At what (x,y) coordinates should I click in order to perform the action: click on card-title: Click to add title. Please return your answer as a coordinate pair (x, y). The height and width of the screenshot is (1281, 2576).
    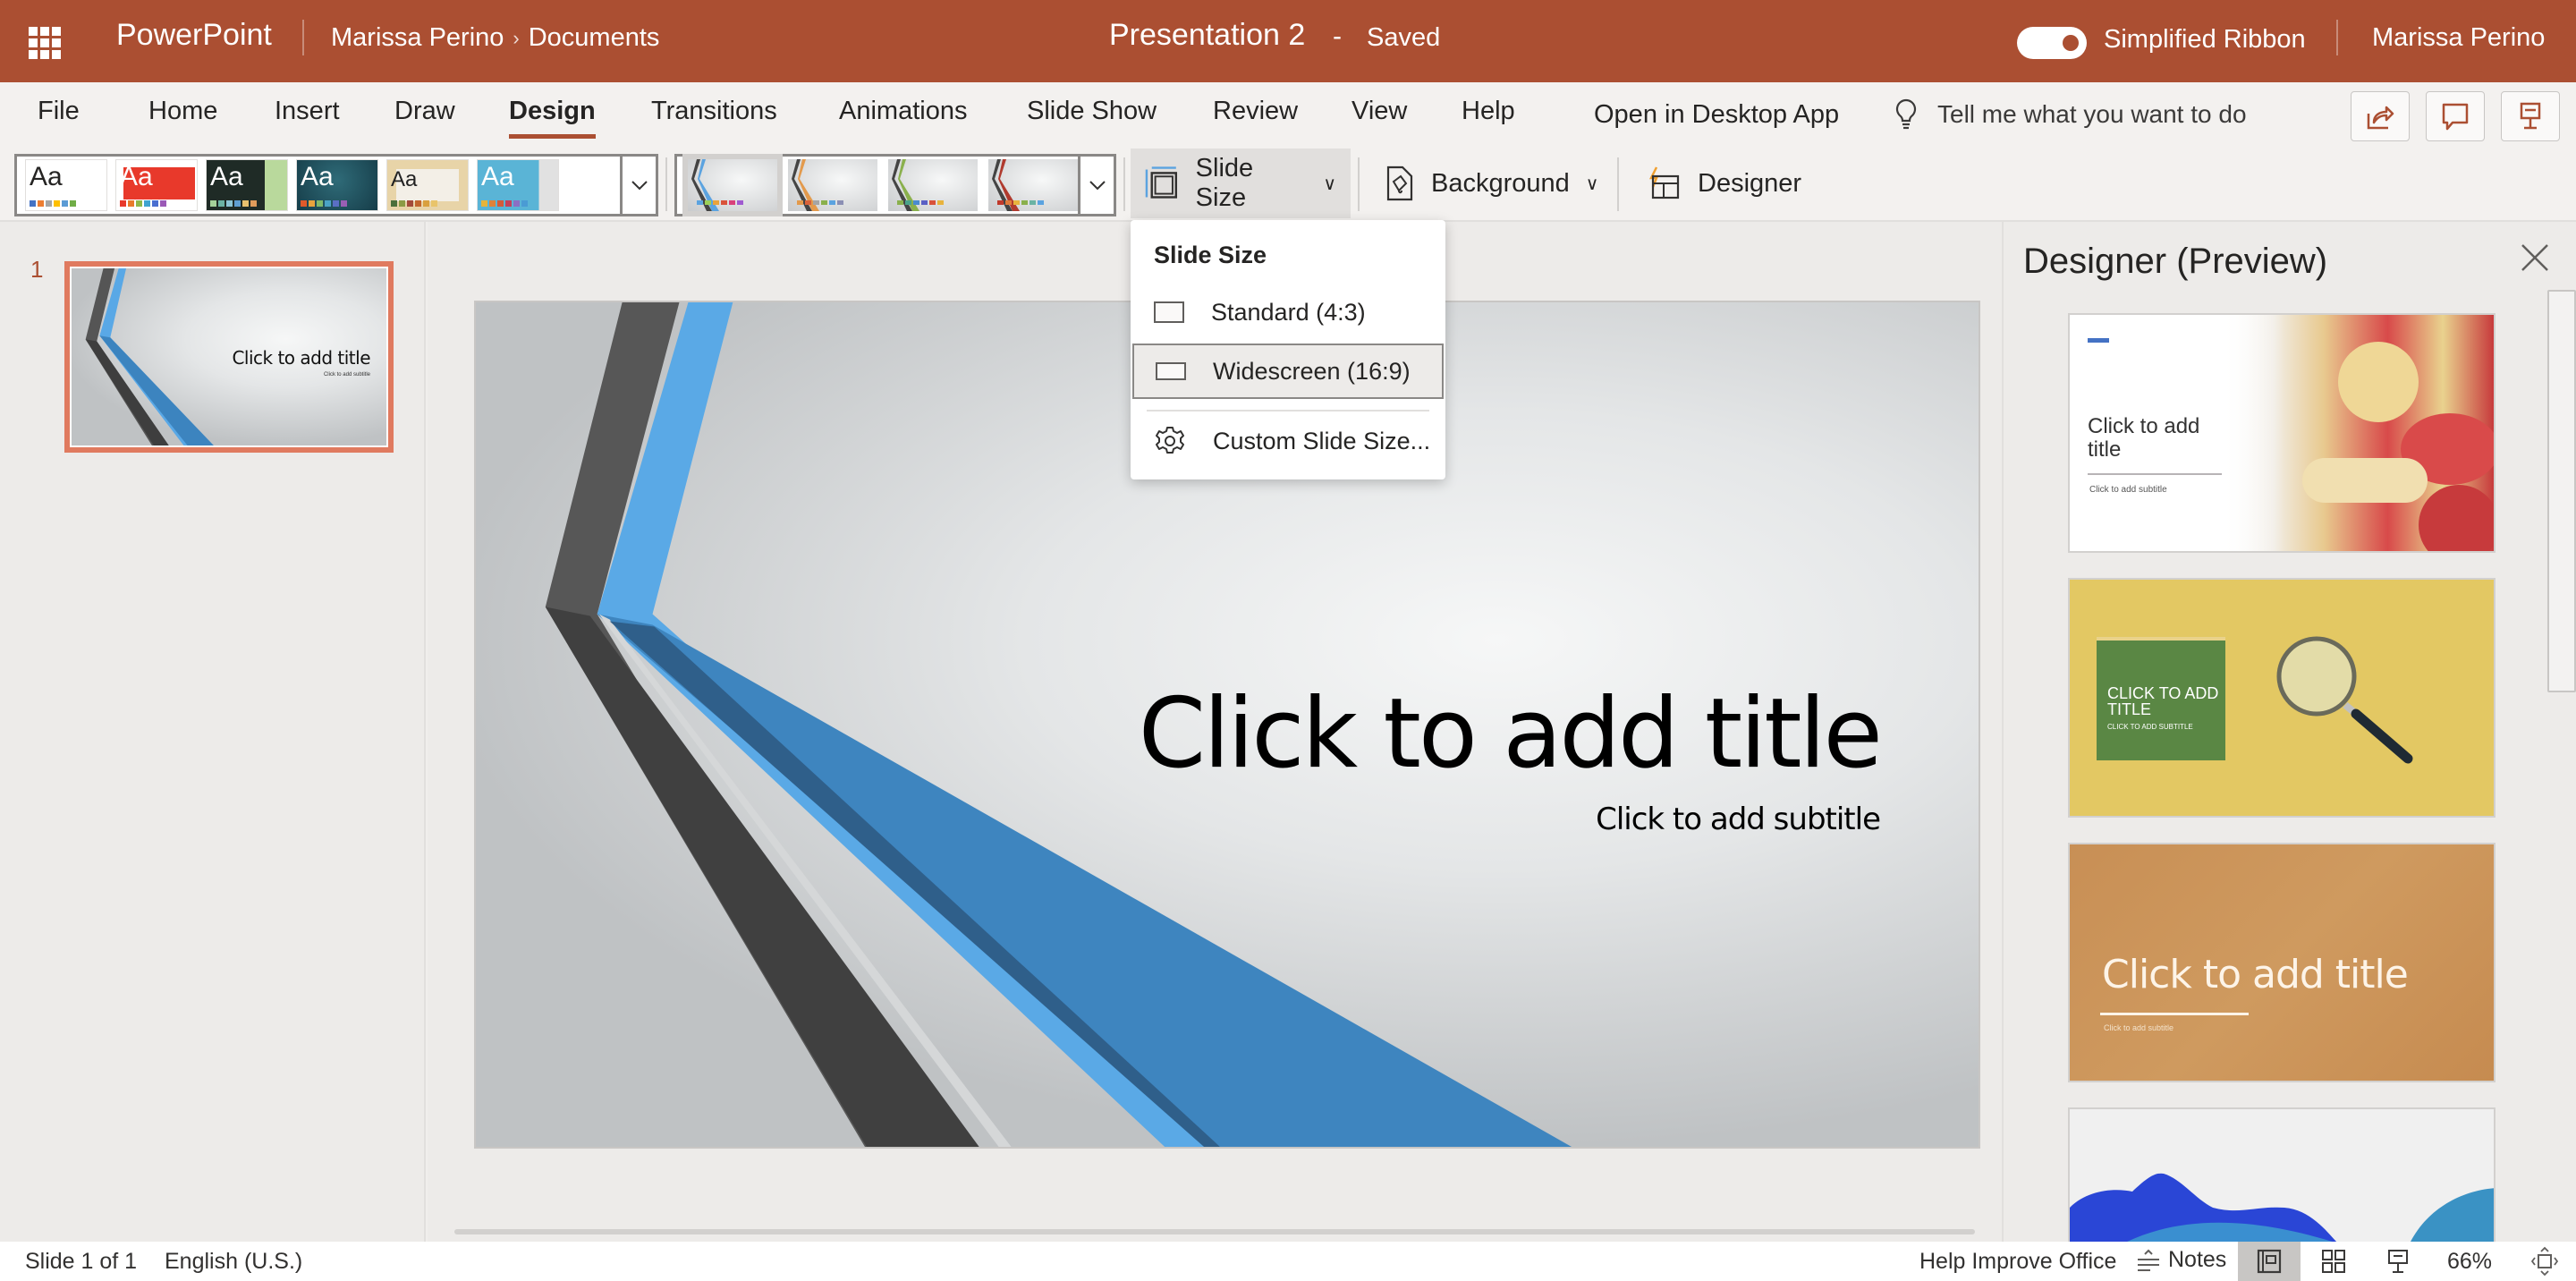
    Looking at the image, I should click on (2255, 974).